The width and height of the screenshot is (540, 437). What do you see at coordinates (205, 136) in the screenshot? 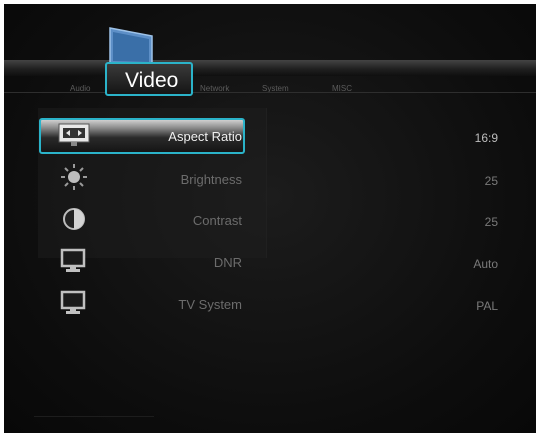
I see `aspect-ratio-label: Aspect Ratio` at bounding box center [205, 136].